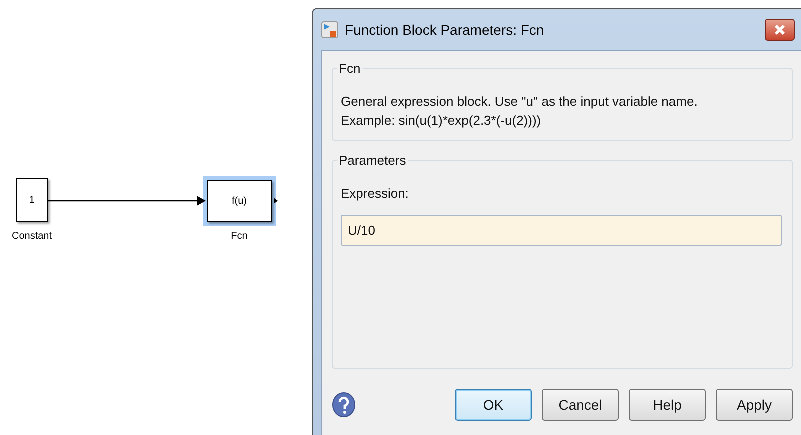  Describe the element at coordinates (330, 29) in the screenshot. I see `block-icon` at that location.